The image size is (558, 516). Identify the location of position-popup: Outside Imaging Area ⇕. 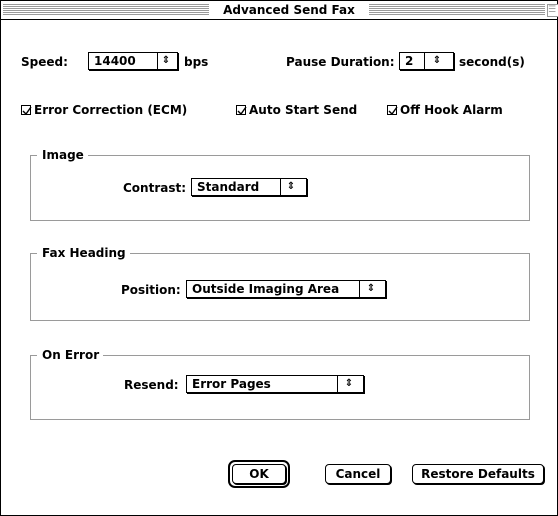
(286, 289).